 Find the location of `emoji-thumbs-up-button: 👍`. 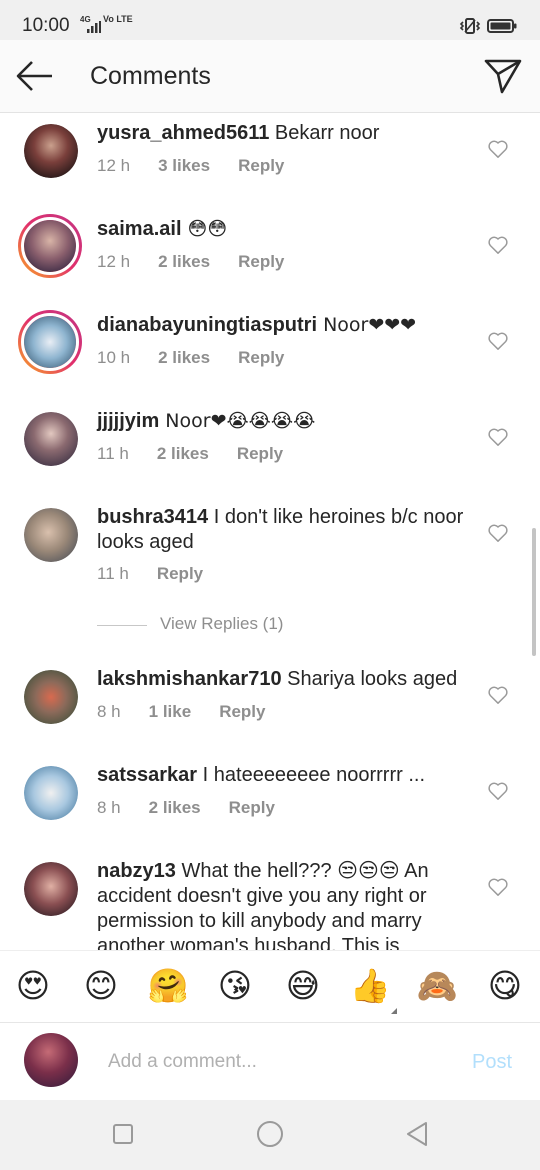

emoji-thumbs-up-button: 👍 is located at coordinates (370, 986).